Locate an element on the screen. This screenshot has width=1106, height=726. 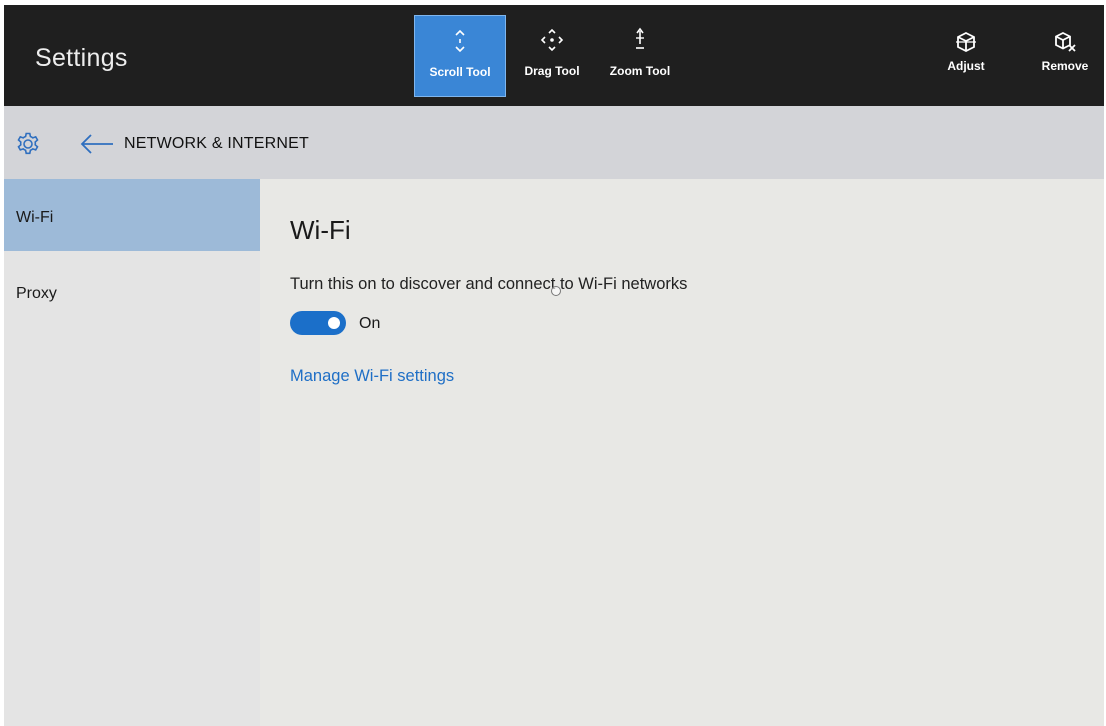
sidebar-item-label: Proxy is located at coordinates (36, 293).